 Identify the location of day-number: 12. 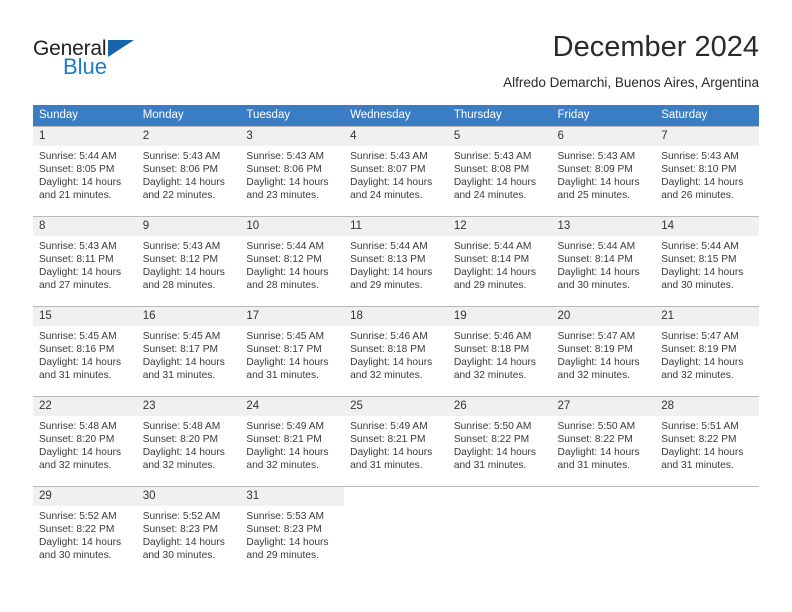
(499, 226).